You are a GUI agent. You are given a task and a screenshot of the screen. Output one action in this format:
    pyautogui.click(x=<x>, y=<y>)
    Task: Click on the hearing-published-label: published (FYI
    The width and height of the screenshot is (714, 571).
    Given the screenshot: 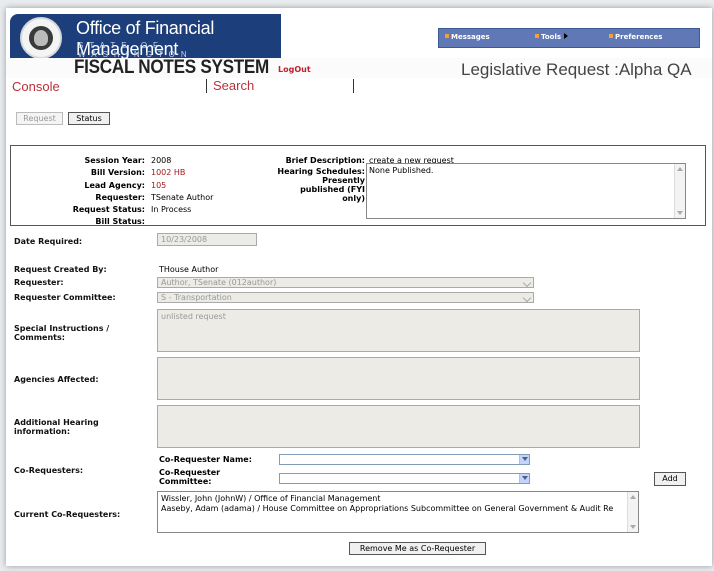 What is the action you would take?
    pyautogui.click(x=332, y=189)
    